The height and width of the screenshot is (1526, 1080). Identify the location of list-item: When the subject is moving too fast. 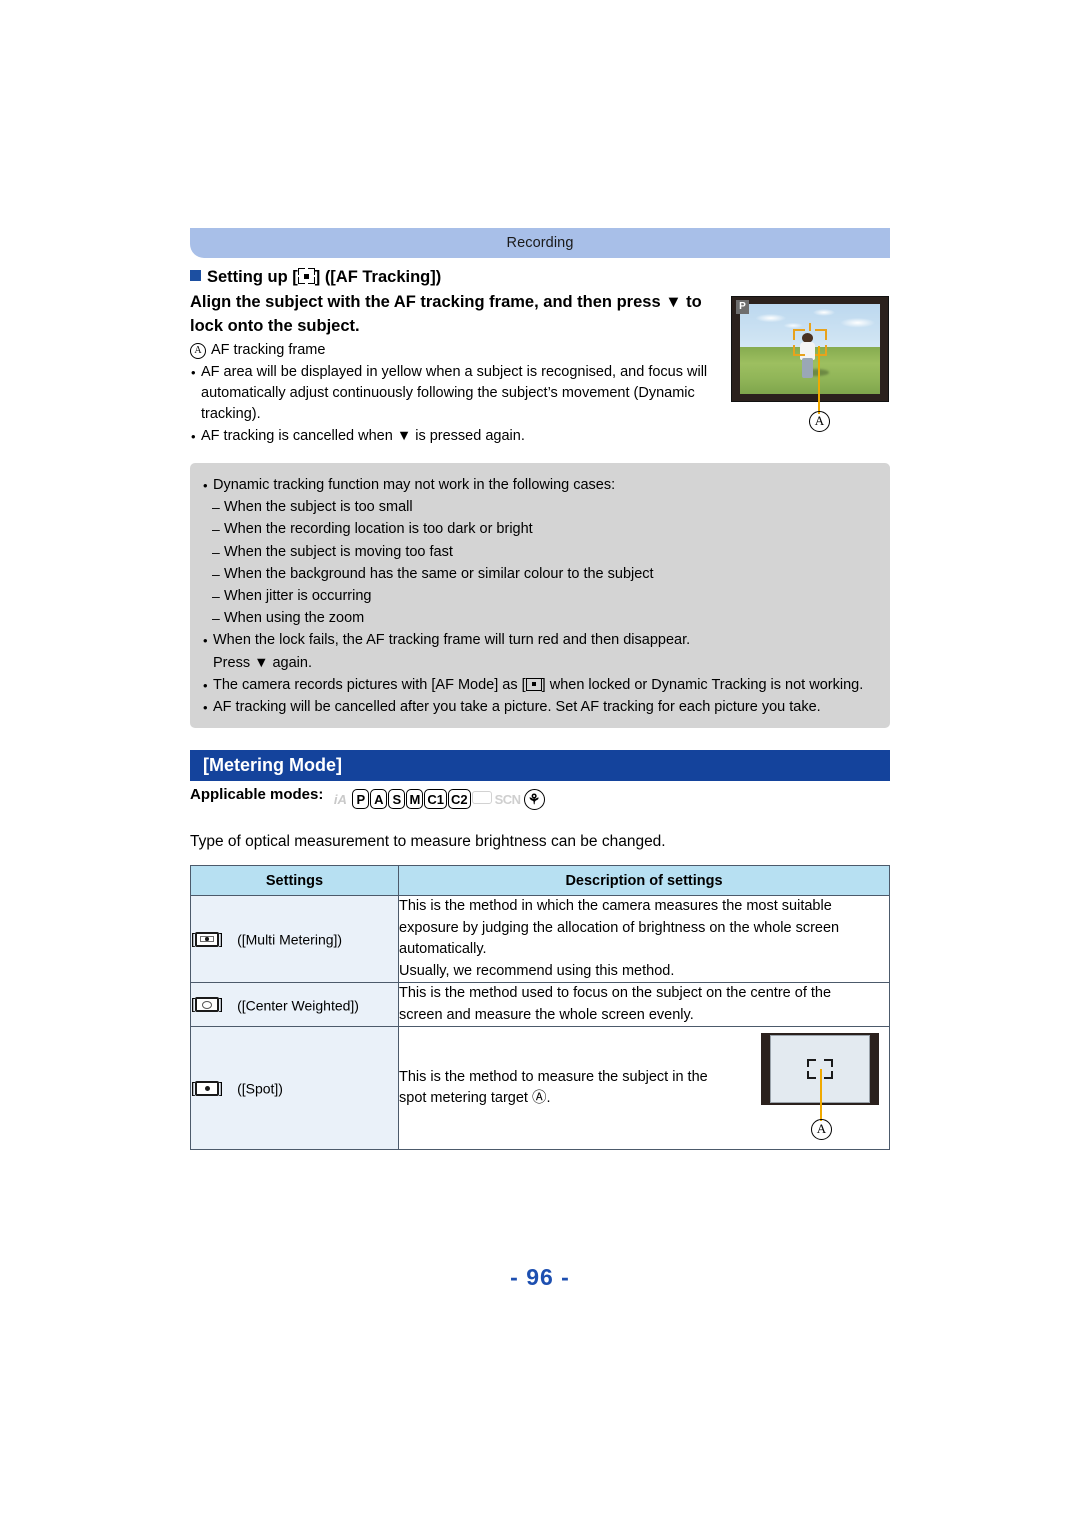
(539, 552).